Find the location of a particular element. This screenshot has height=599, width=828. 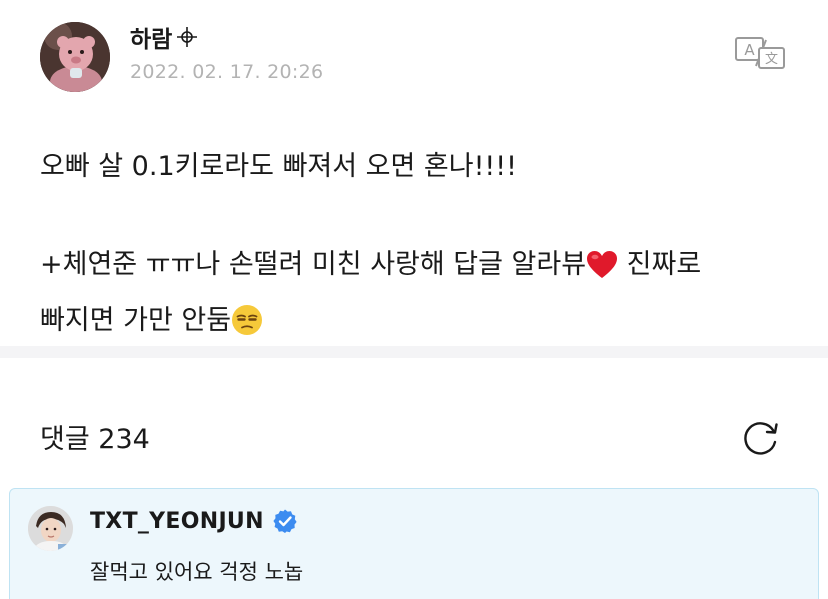

translate-button: A 文 is located at coordinates (760, 53).